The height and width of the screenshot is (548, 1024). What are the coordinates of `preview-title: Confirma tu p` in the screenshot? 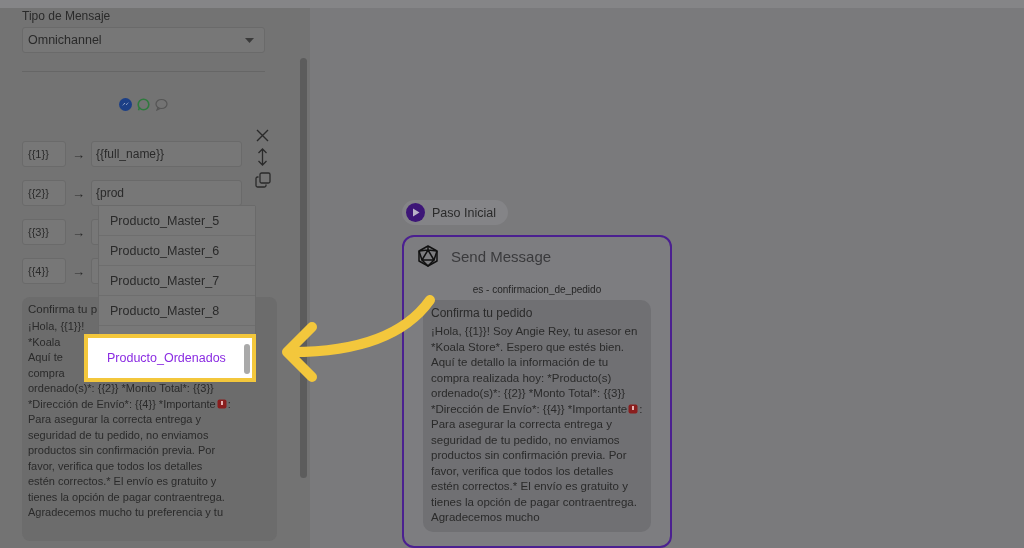 It's located at (63, 309).